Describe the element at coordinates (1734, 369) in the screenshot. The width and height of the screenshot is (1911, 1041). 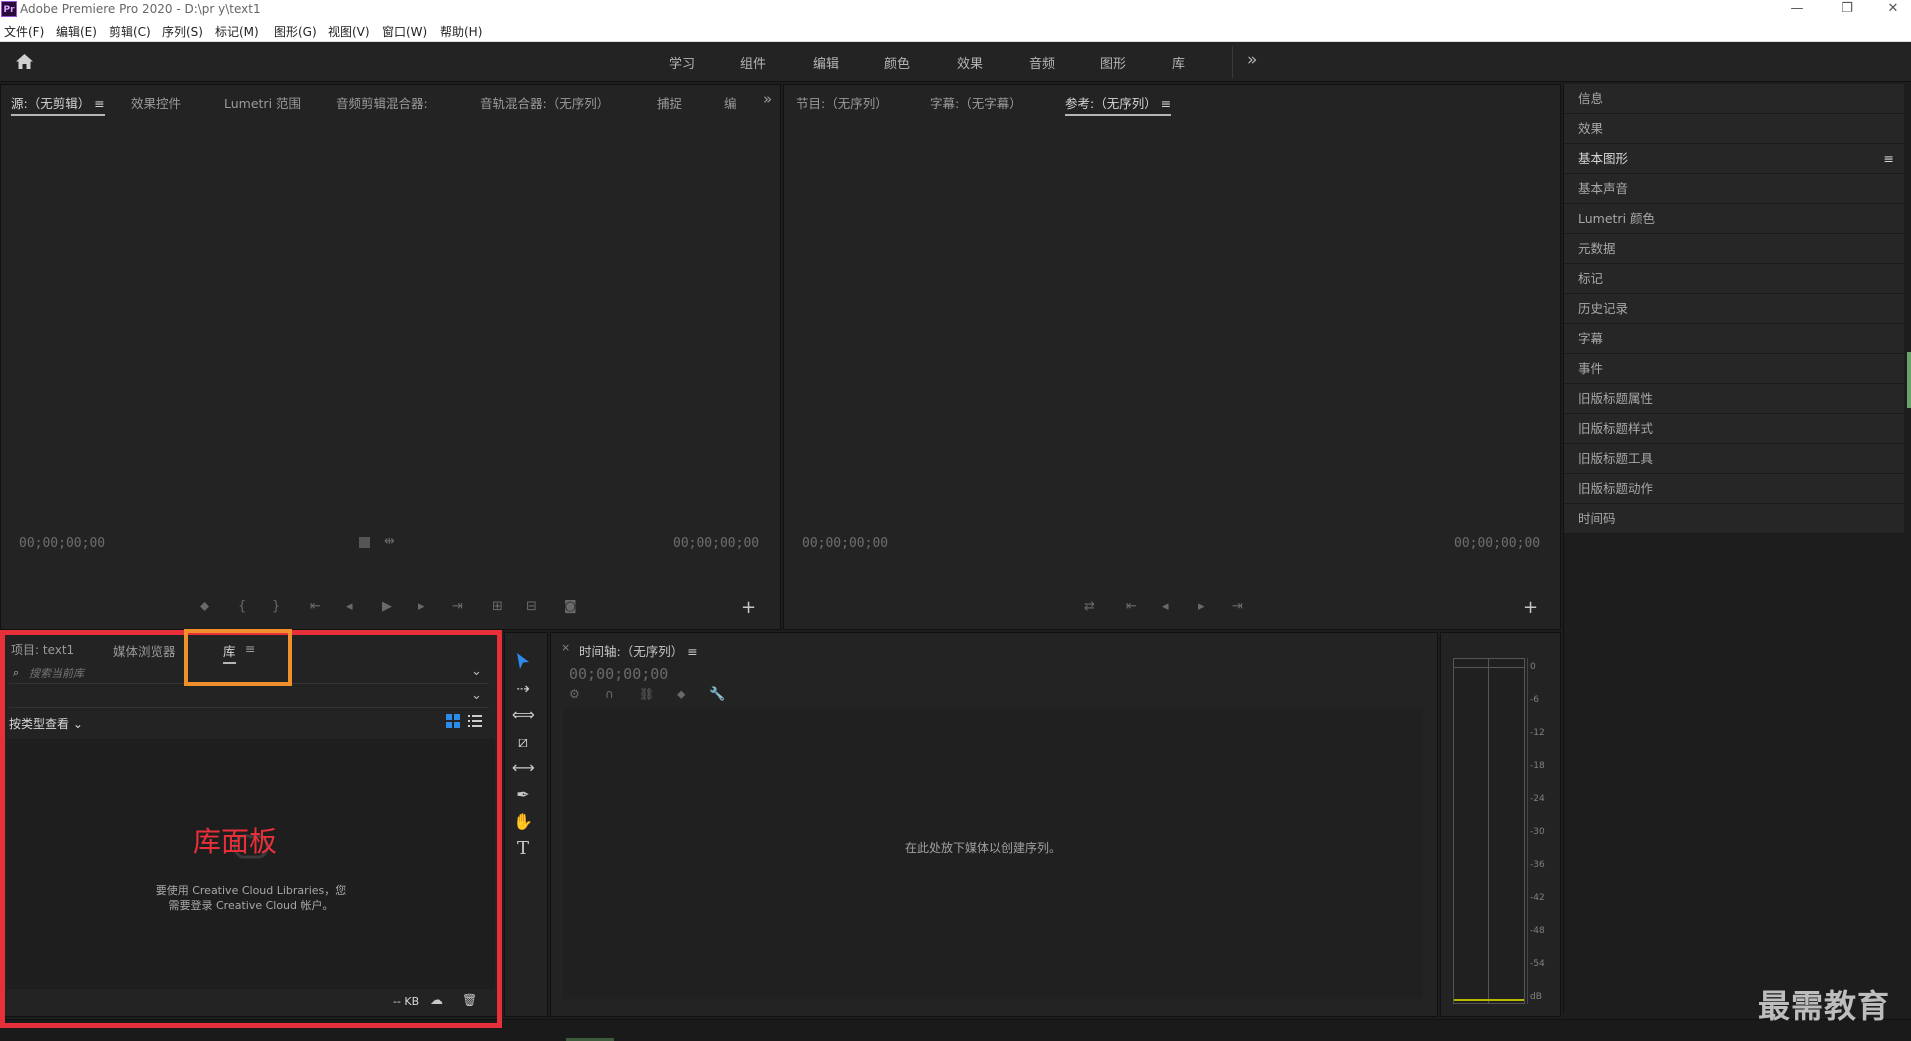
I see `panel-events: 事件` at that location.